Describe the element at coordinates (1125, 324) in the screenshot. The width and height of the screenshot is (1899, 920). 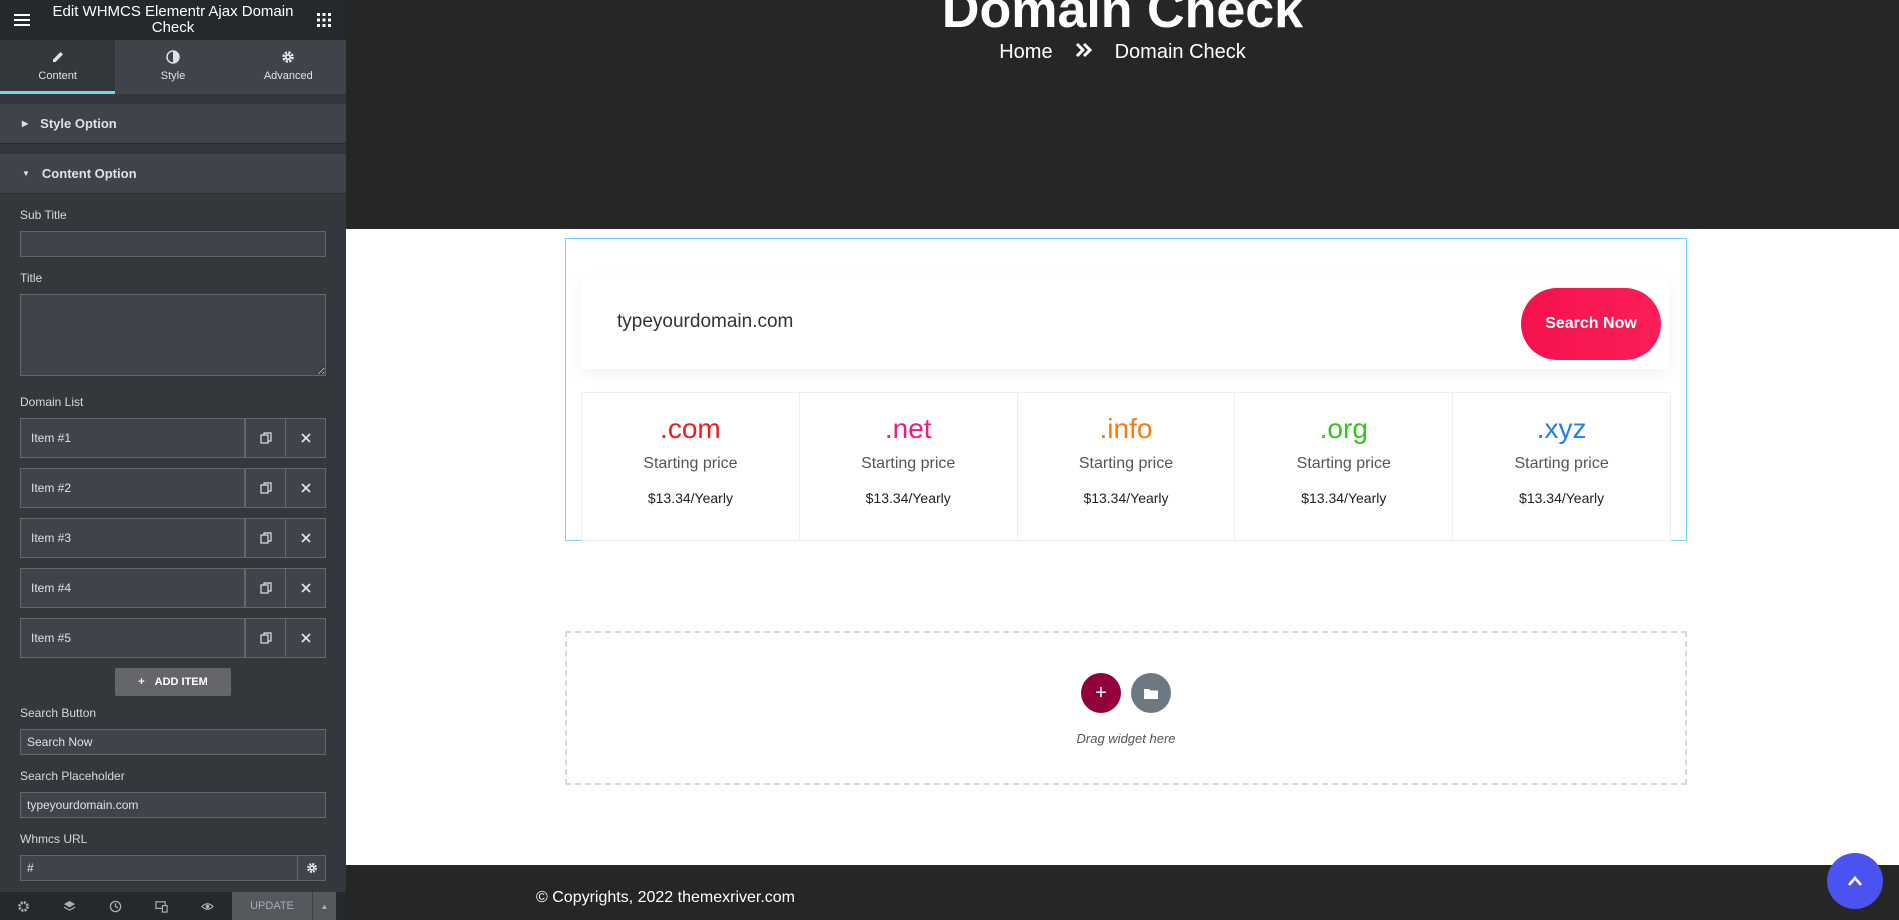
I see `domain-search-box: typeyourdomain.com Search Now` at that location.